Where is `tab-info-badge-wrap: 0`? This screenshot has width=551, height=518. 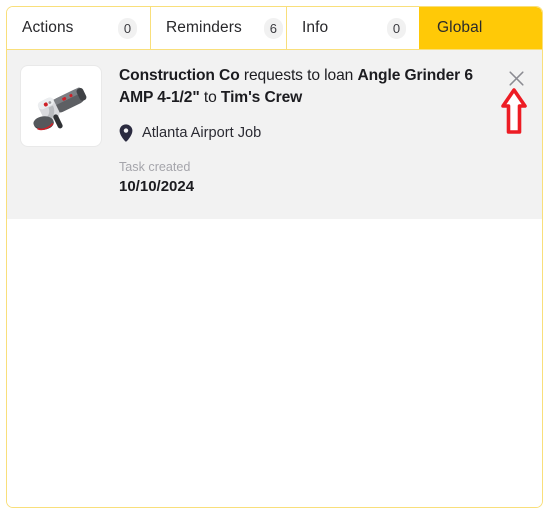 tab-info-badge-wrap: 0 is located at coordinates (385, 28).